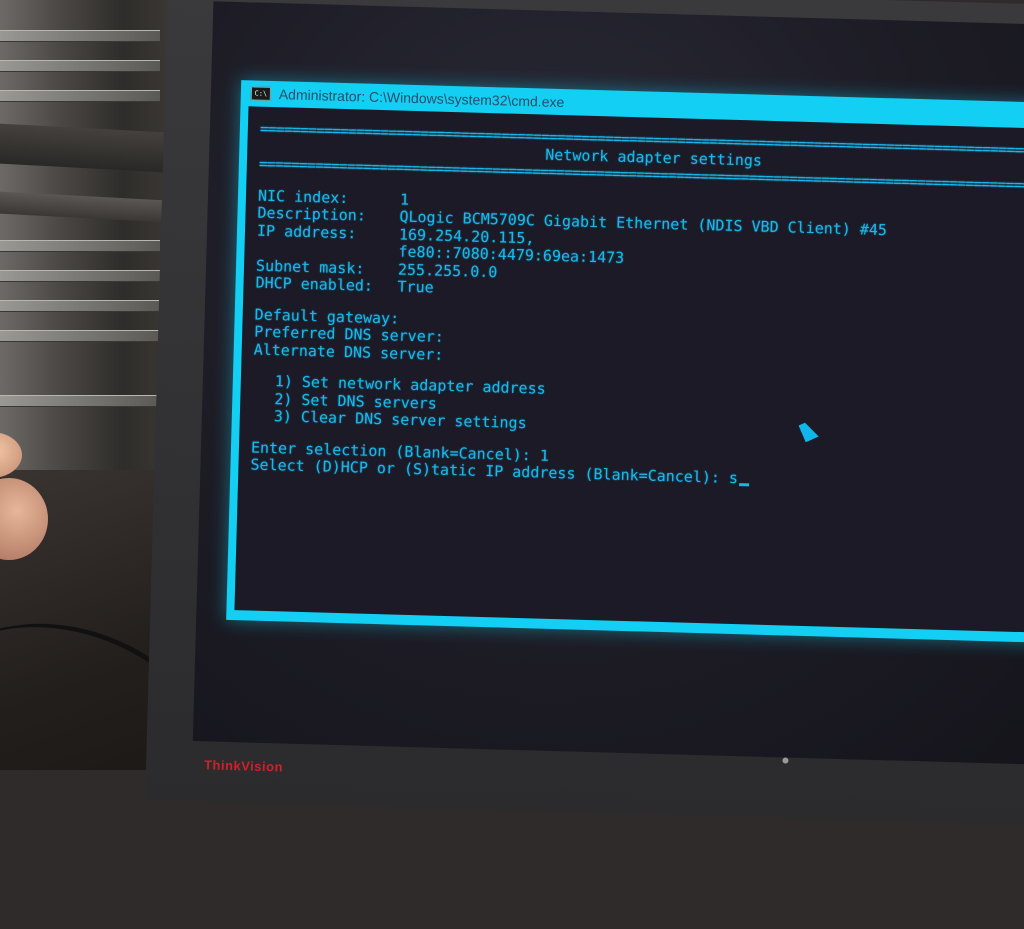  Describe the element at coordinates (243, 765) in the screenshot. I see `monitor-brand-logo: ThinkVision` at that location.